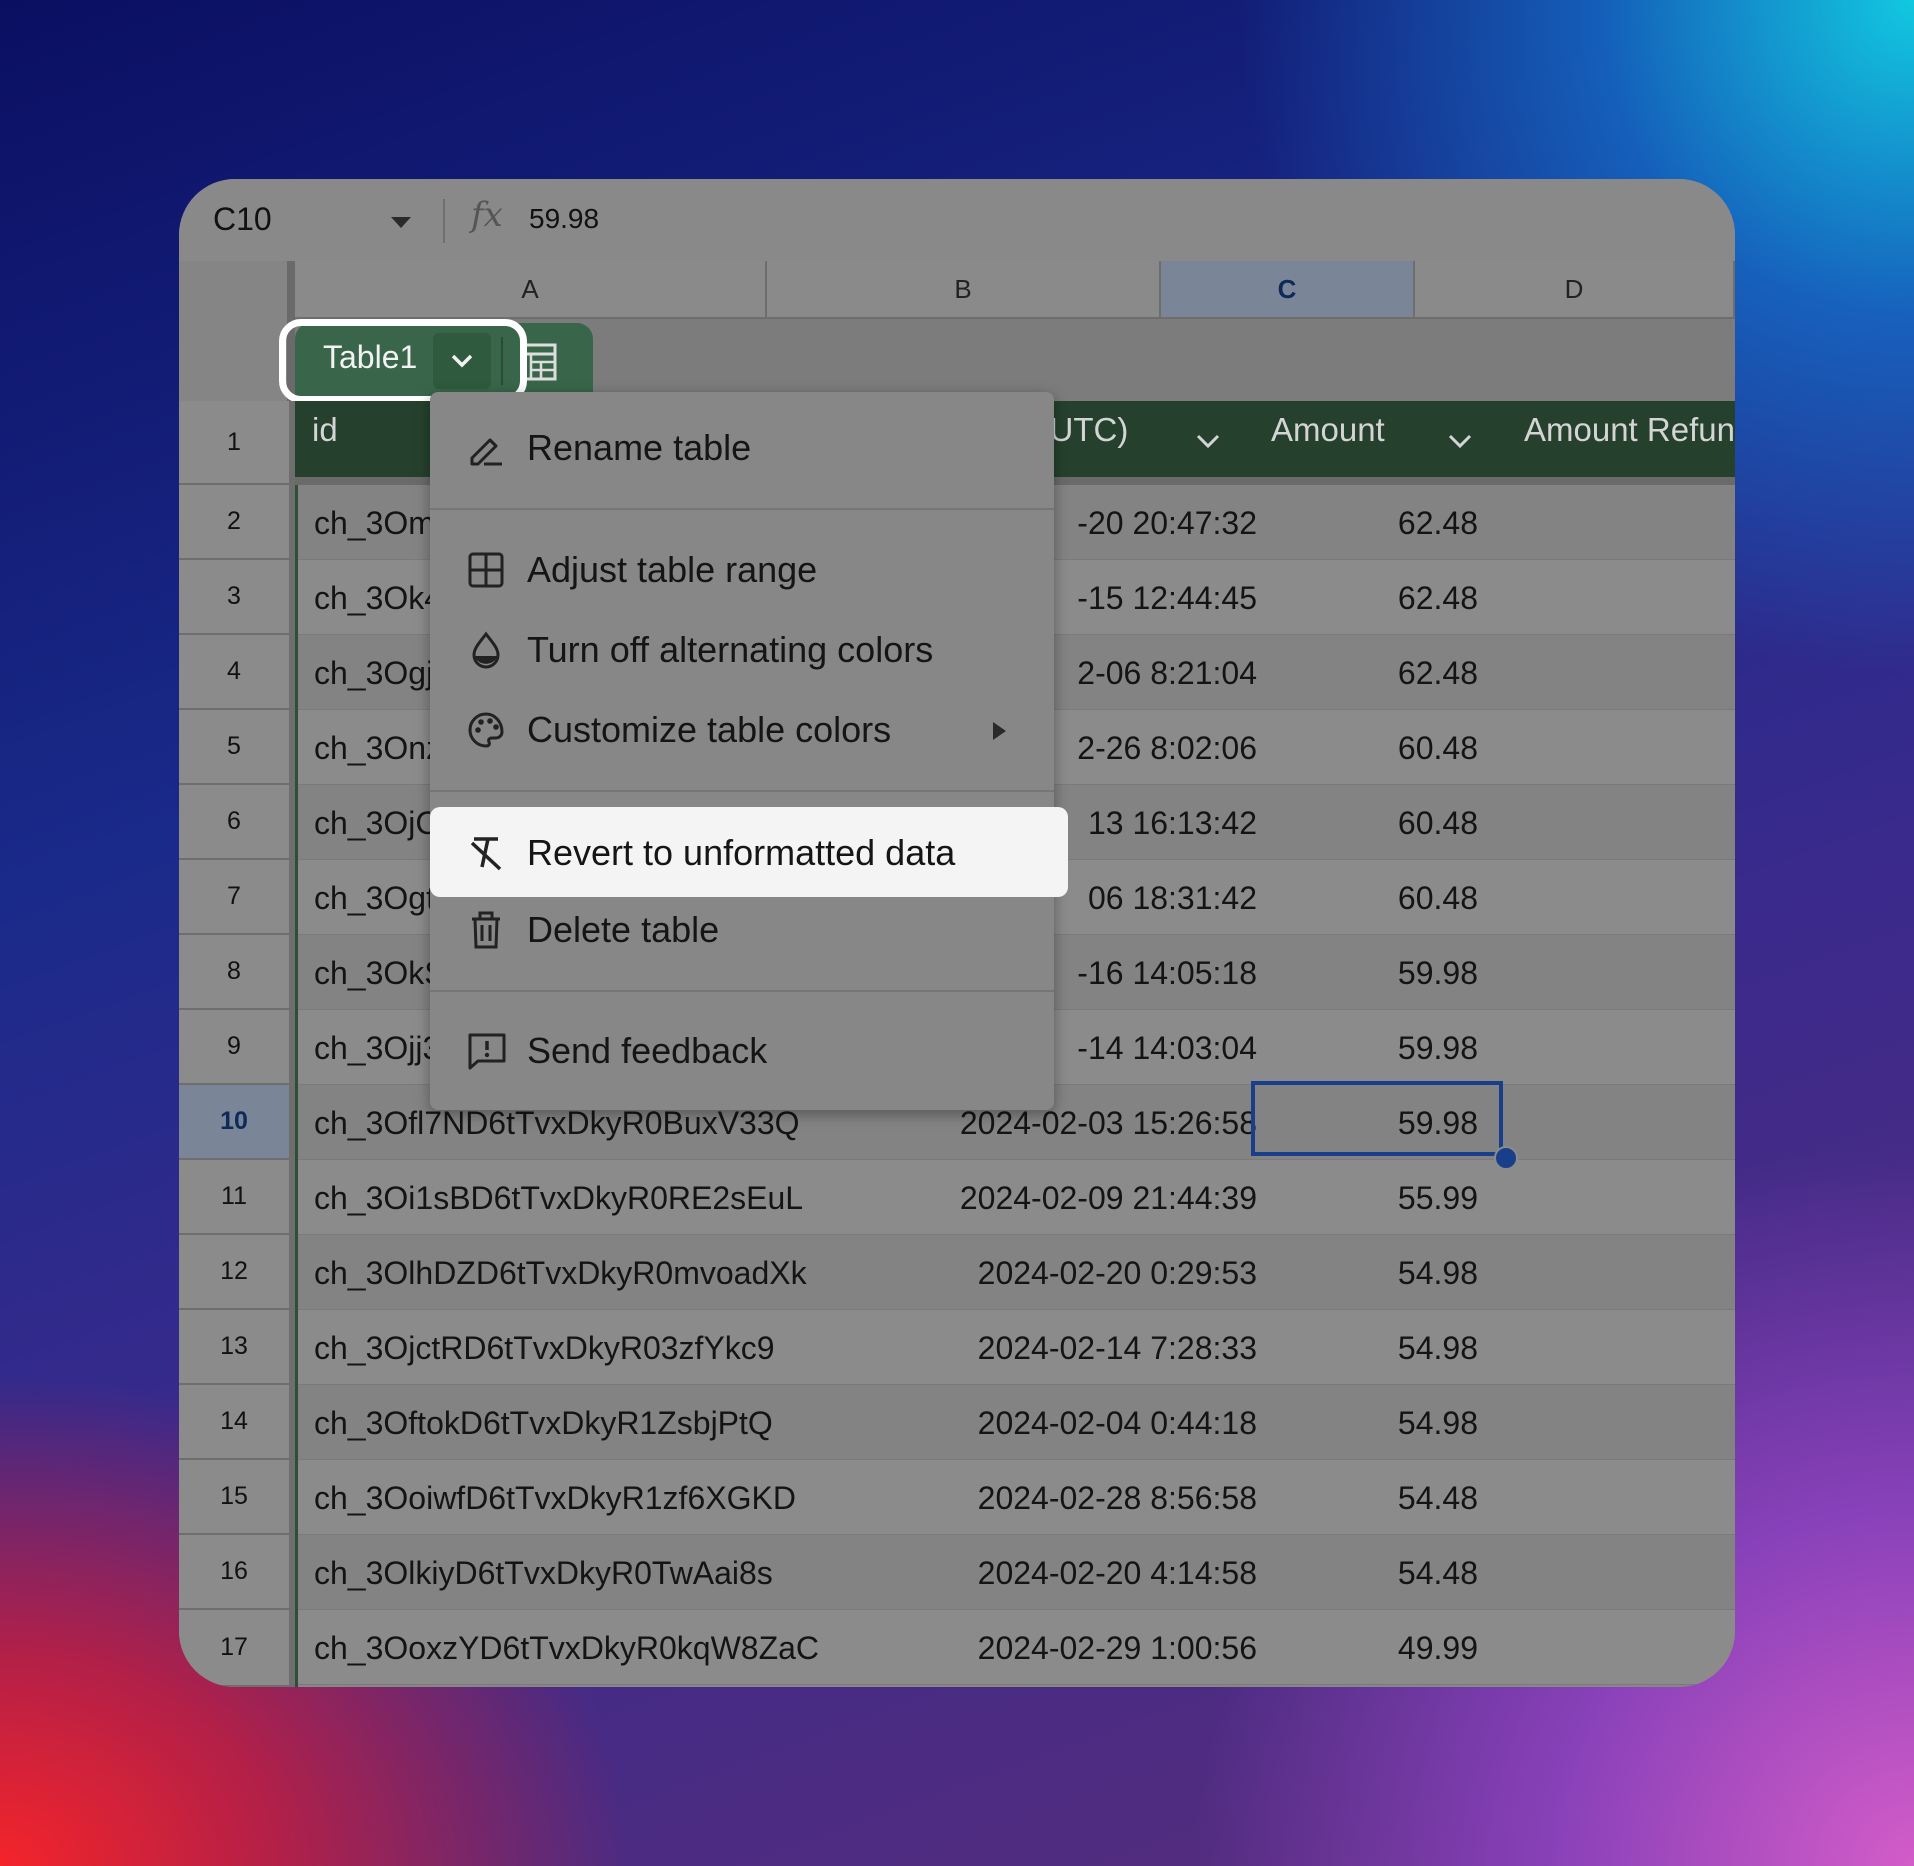  What do you see at coordinates (1167, 1048) in the screenshot?
I see `cell-date: -14 14:03:04` at bounding box center [1167, 1048].